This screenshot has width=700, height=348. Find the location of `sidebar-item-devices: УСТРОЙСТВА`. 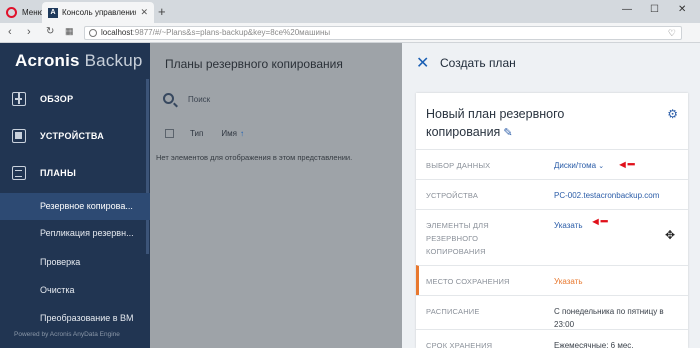

sidebar-item-devices: УСТРОЙСТВА is located at coordinates (75, 136).